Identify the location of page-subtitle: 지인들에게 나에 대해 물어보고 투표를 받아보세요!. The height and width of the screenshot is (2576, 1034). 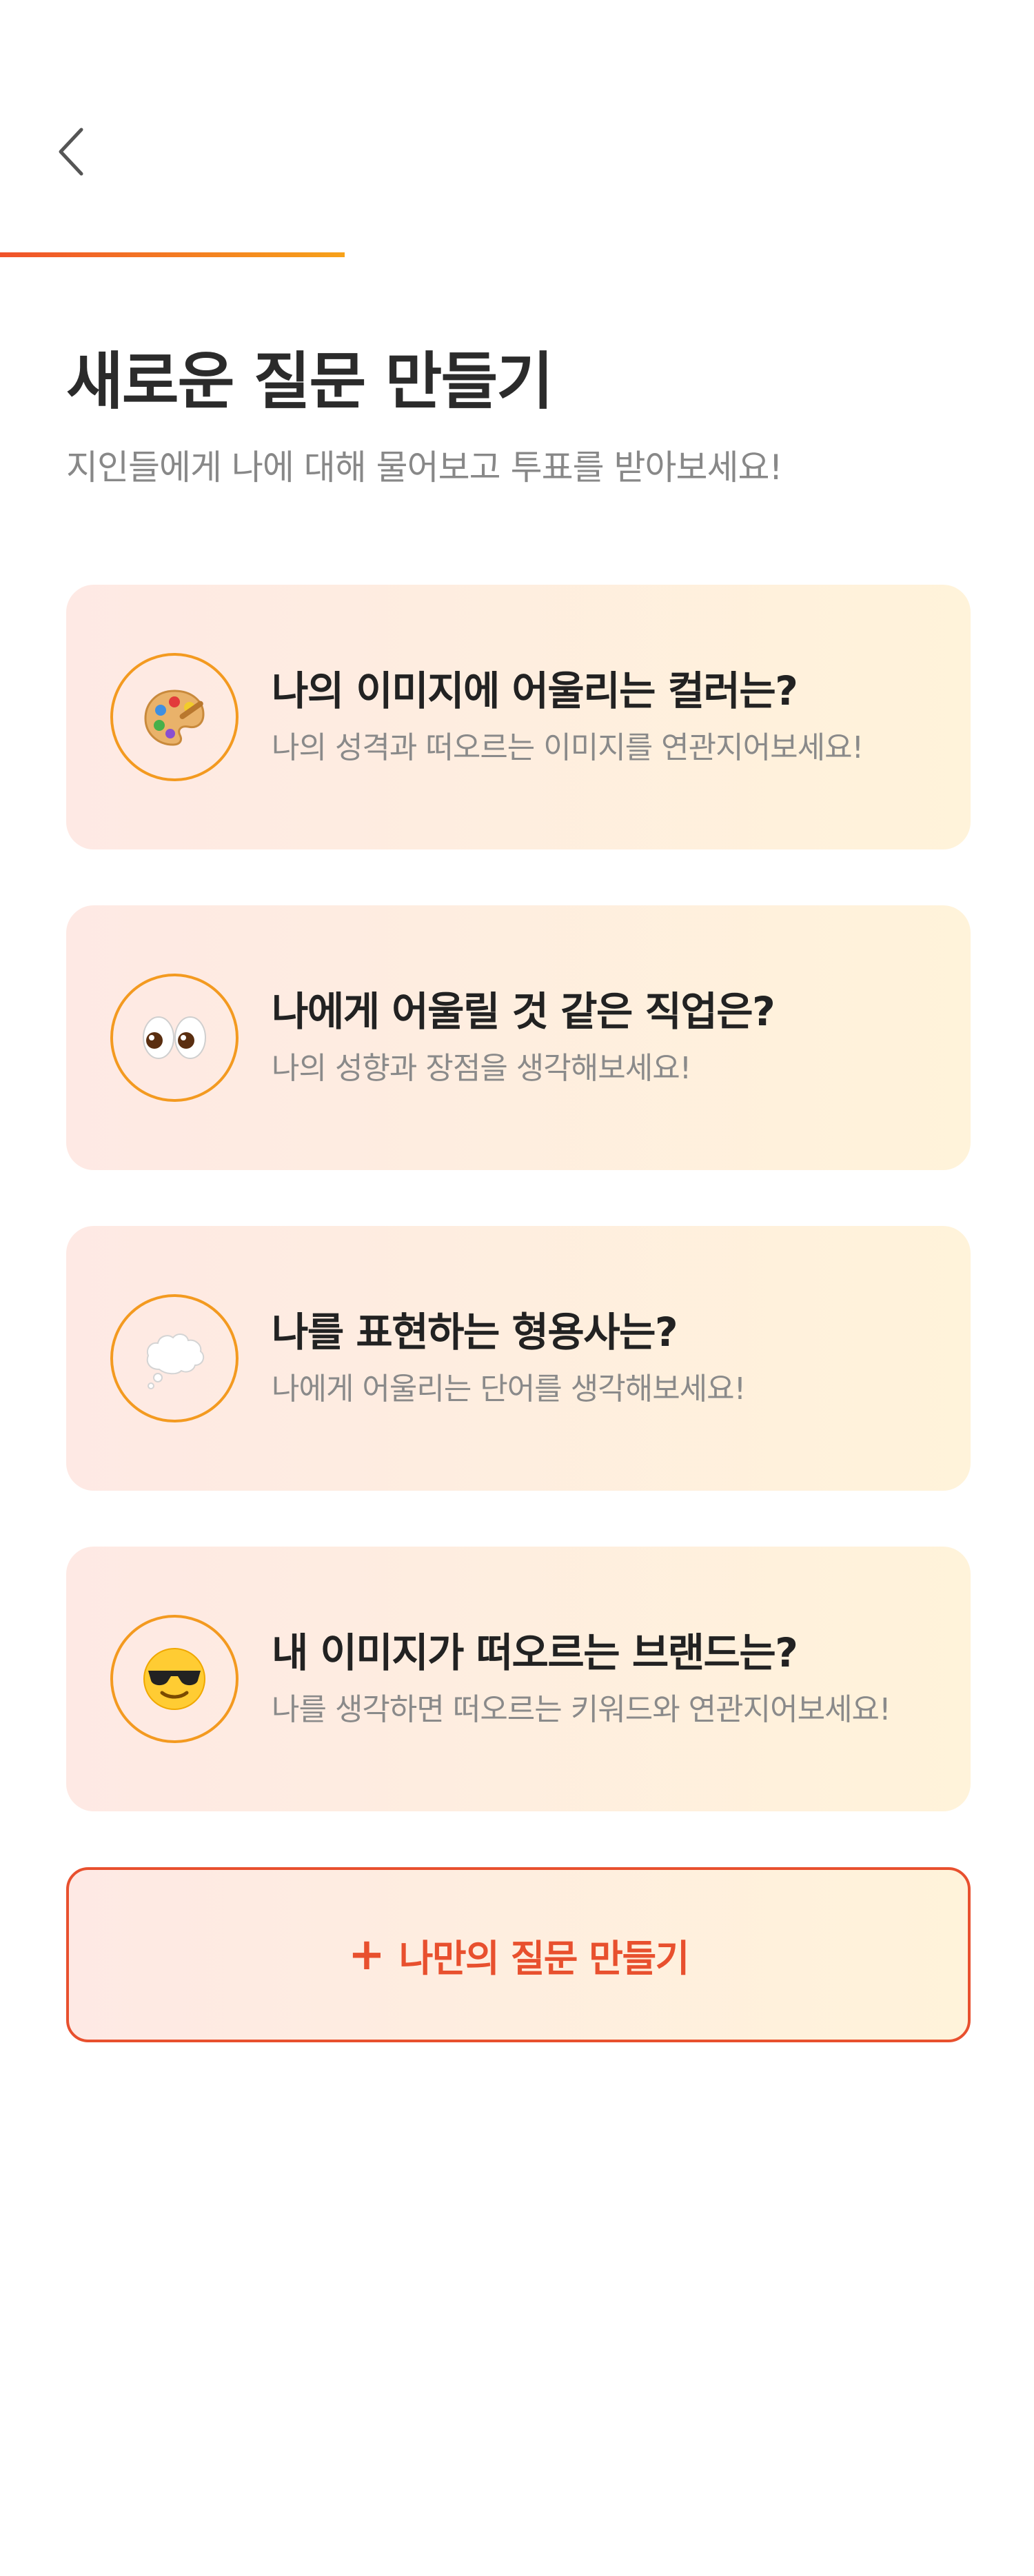
(424, 467).